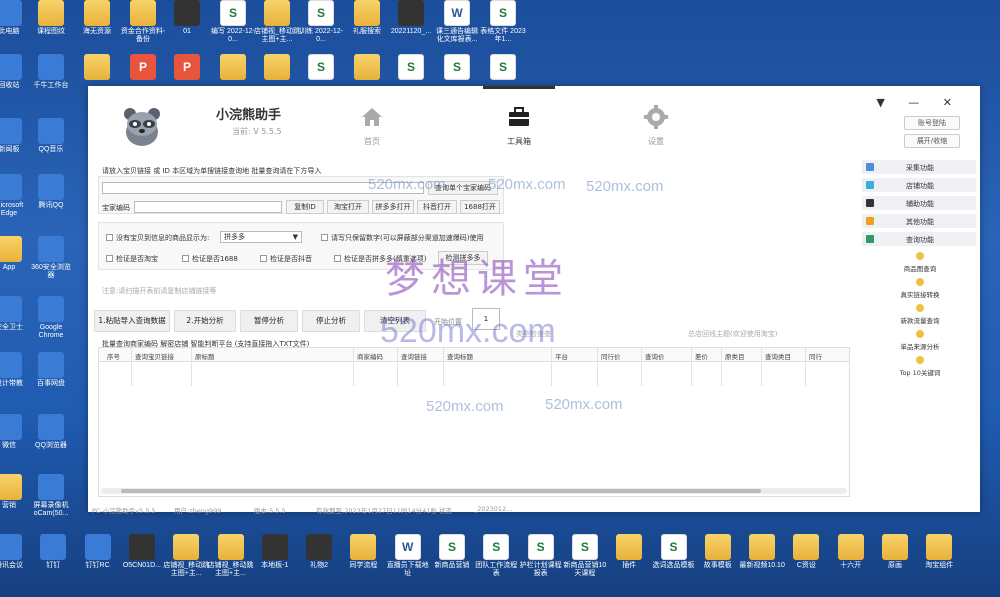 The width and height of the screenshot is (1000, 597). What do you see at coordinates (98, 552) in the screenshot?
I see `desktop-icon: 钉钉RC` at bounding box center [98, 552].